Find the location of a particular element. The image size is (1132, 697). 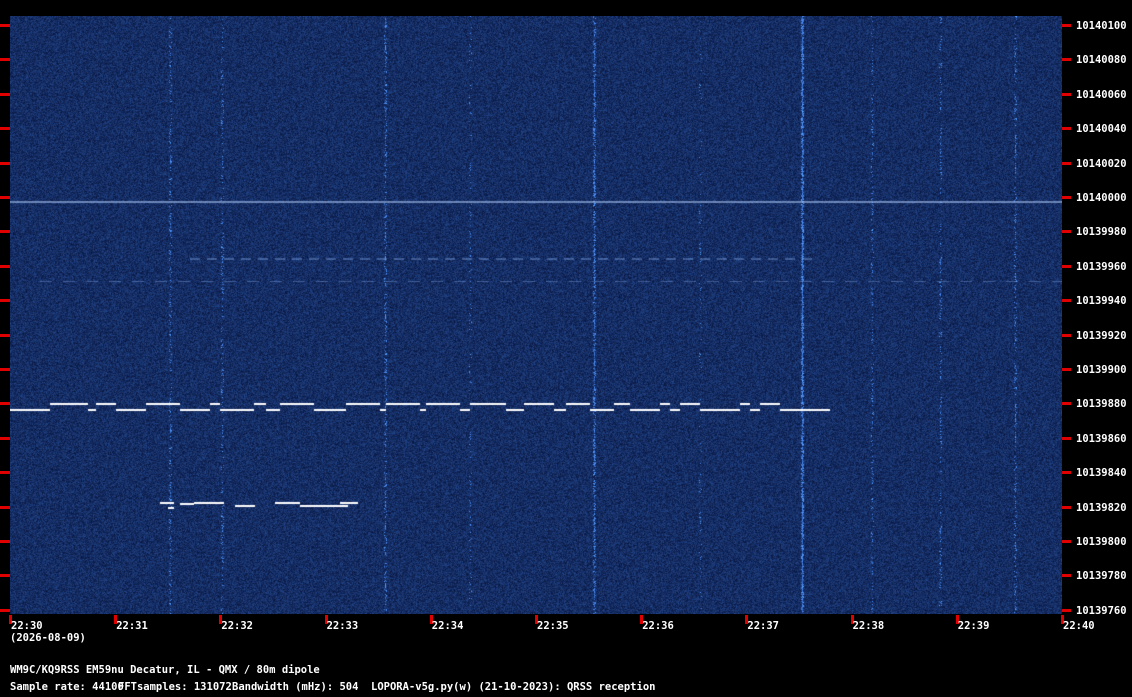

frequency-label: 10139880 is located at coordinates (1101, 404).